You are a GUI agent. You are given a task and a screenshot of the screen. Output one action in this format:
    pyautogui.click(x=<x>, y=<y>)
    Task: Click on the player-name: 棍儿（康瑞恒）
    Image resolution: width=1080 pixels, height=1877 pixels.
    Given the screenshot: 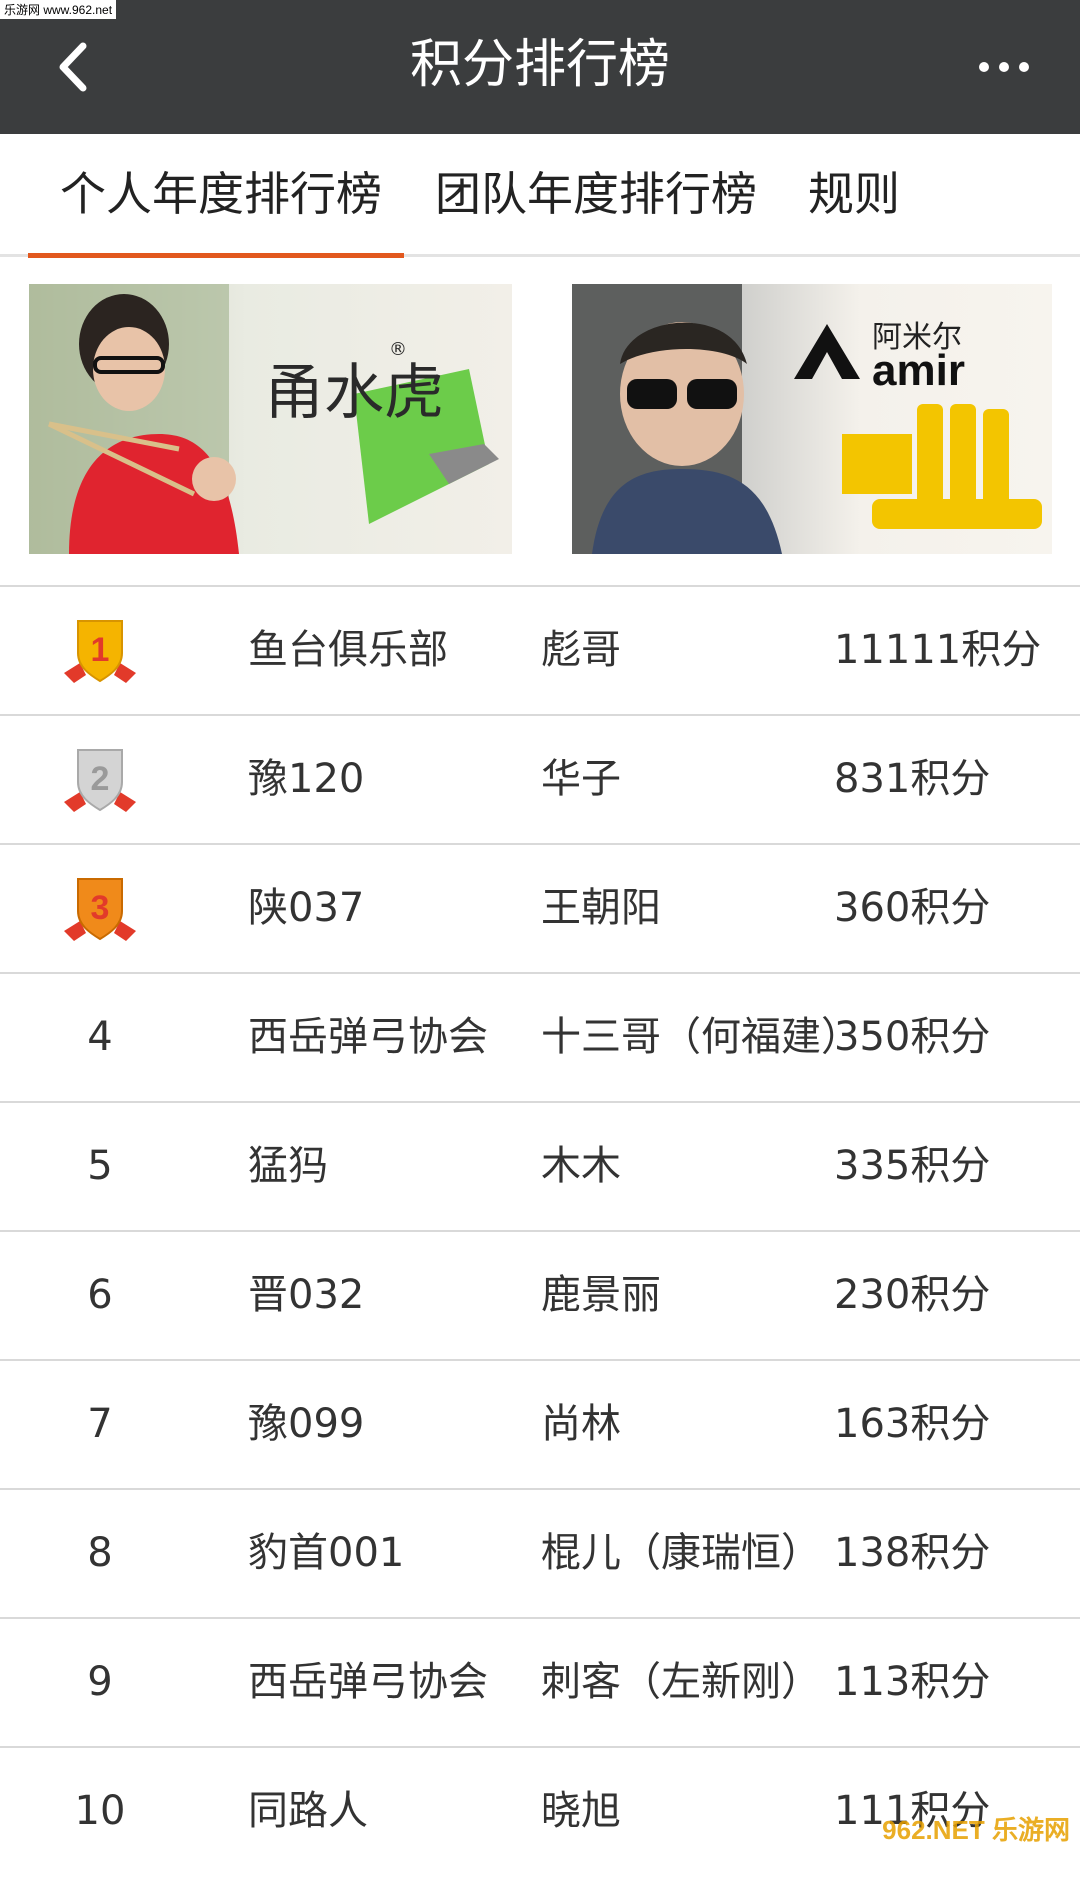 What is the action you would take?
    pyautogui.click(x=691, y=1554)
    